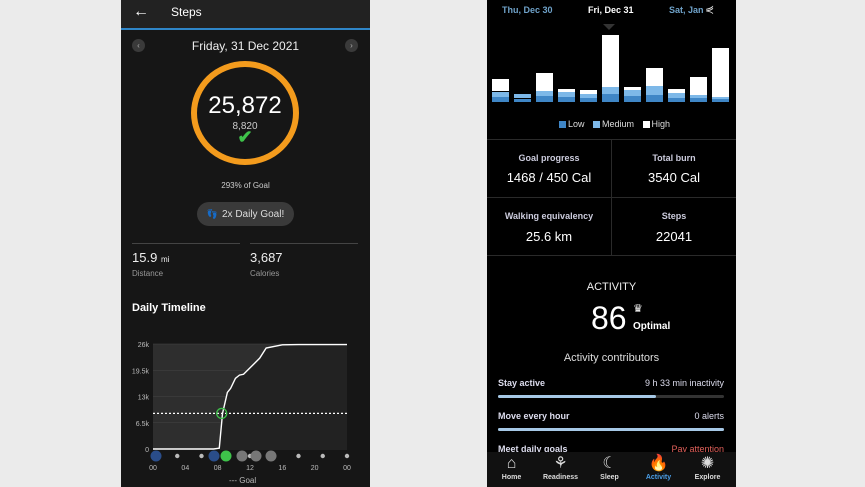  Describe the element at coordinates (674, 216) in the screenshot. I see `steps-label: Steps` at that location.